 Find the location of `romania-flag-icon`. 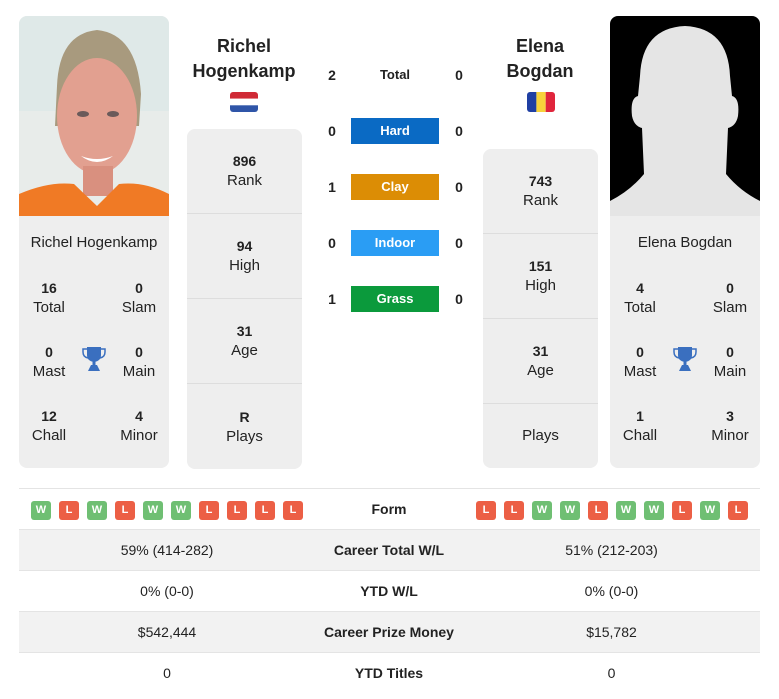

romania-flag-icon is located at coordinates (541, 102).